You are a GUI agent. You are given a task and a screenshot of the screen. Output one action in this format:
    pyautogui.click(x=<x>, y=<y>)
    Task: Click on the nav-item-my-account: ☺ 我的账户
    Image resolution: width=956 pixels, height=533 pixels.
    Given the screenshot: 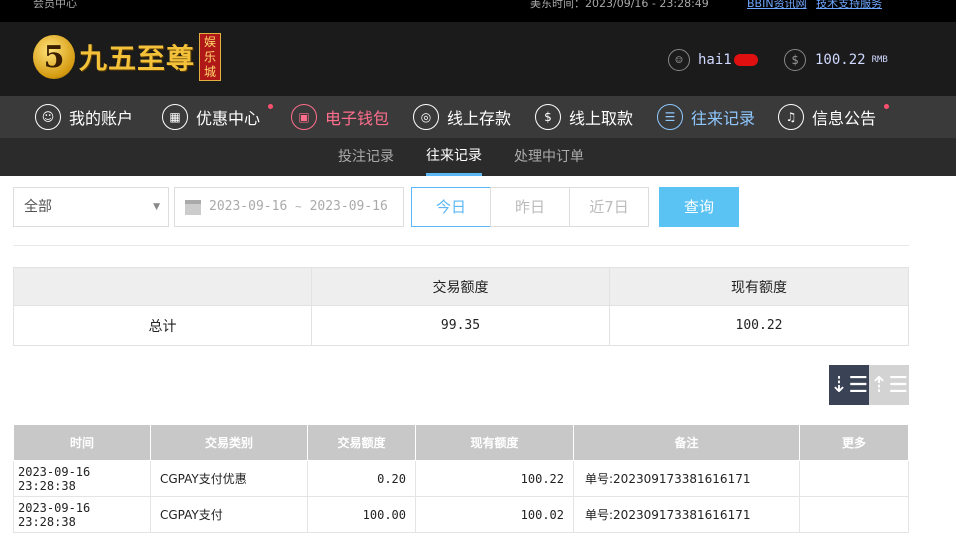 What is the action you would take?
    pyautogui.click(x=84, y=117)
    